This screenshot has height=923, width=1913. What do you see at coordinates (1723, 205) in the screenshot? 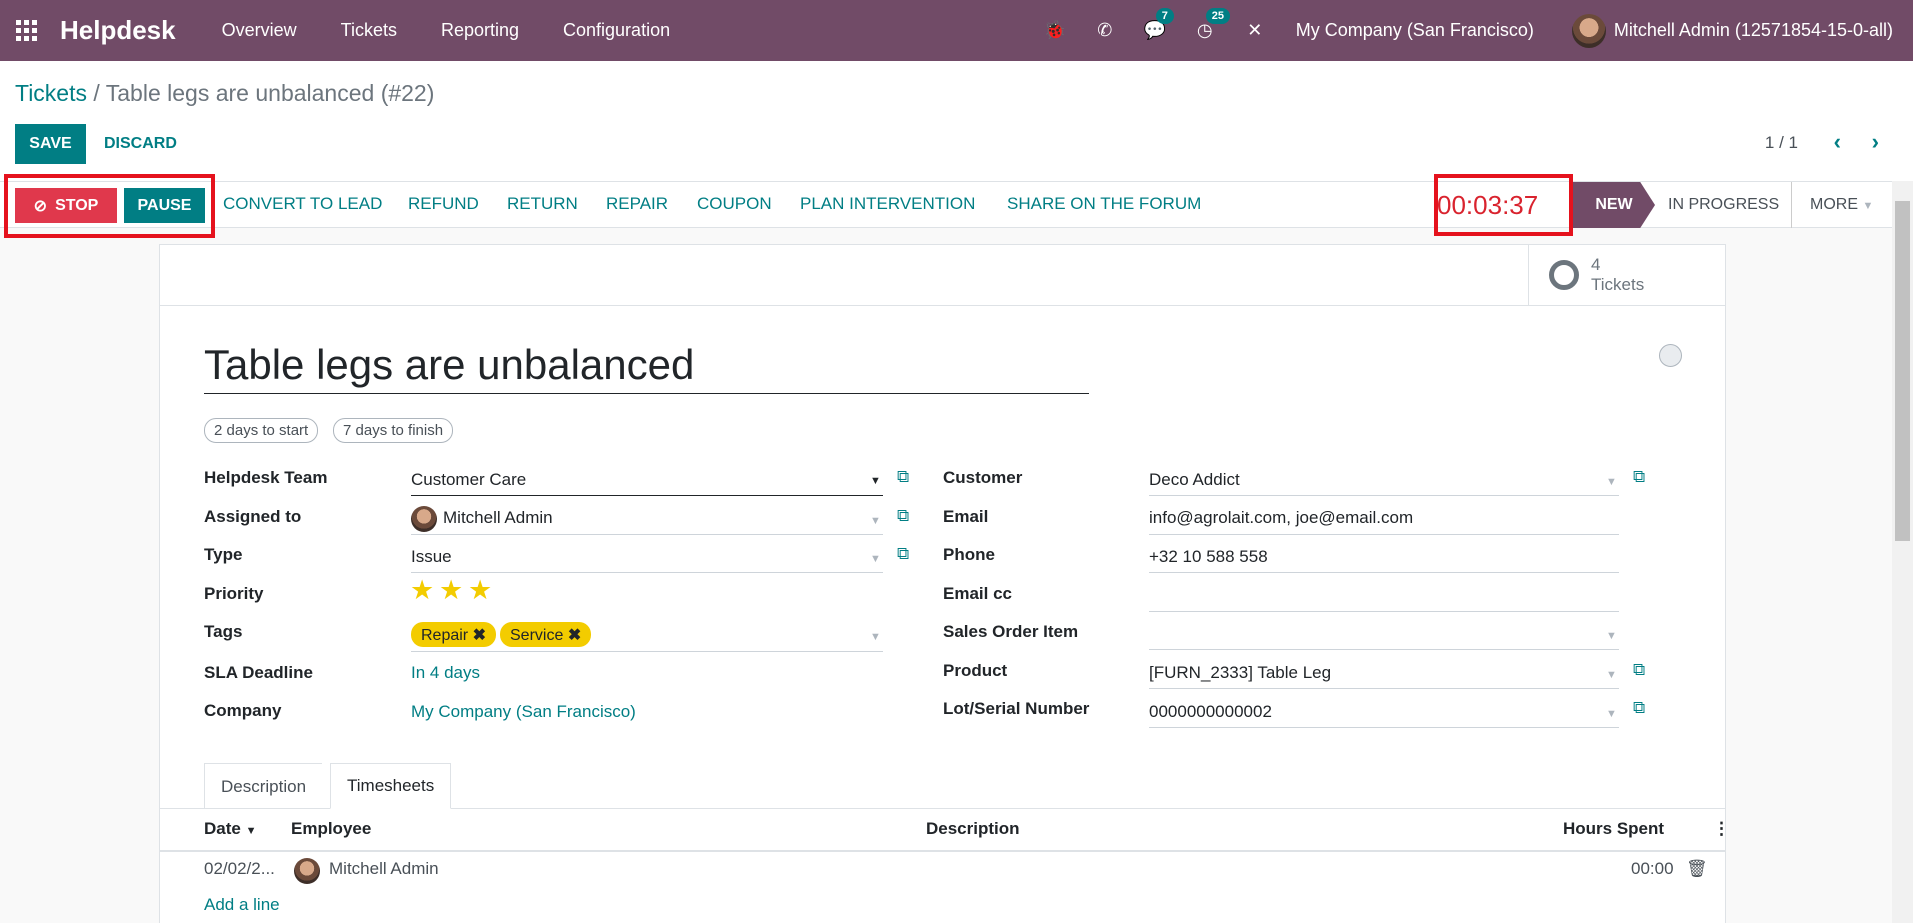
I see `stage-in-progress: IN PROGRESS` at bounding box center [1723, 205].